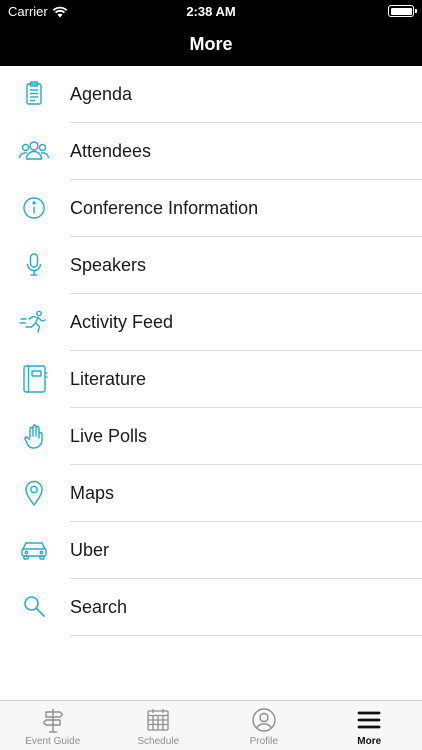 Image resolution: width=422 pixels, height=750 pixels. I want to click on menu-item-uber: Uber, so click(211, 550).